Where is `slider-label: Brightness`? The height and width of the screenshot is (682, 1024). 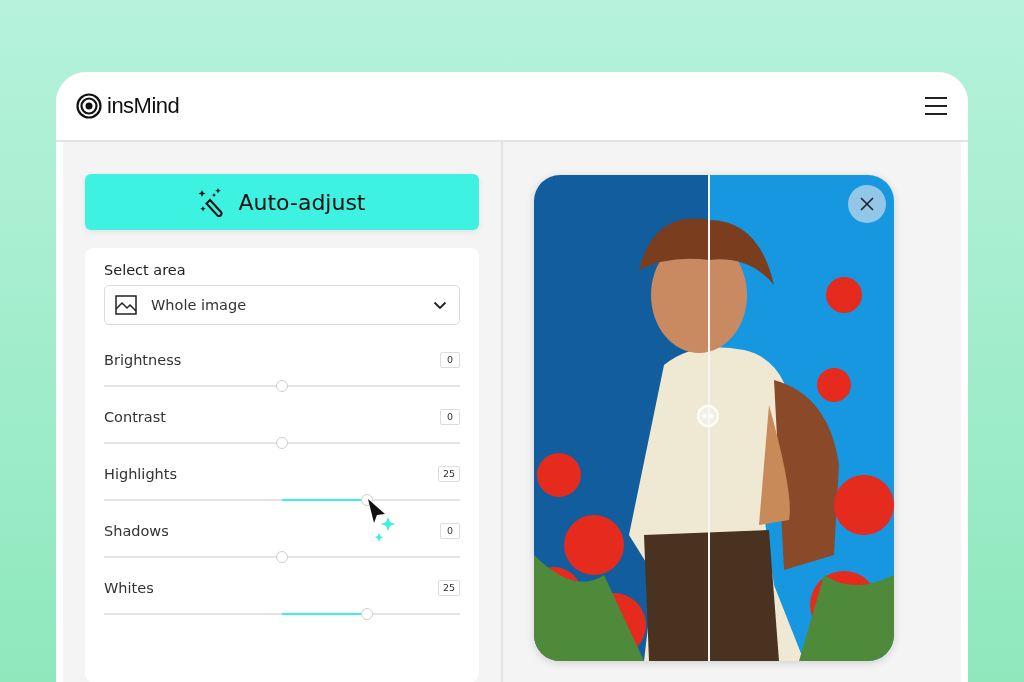
slider-label: Brightness is located at coordinates (143, 360).